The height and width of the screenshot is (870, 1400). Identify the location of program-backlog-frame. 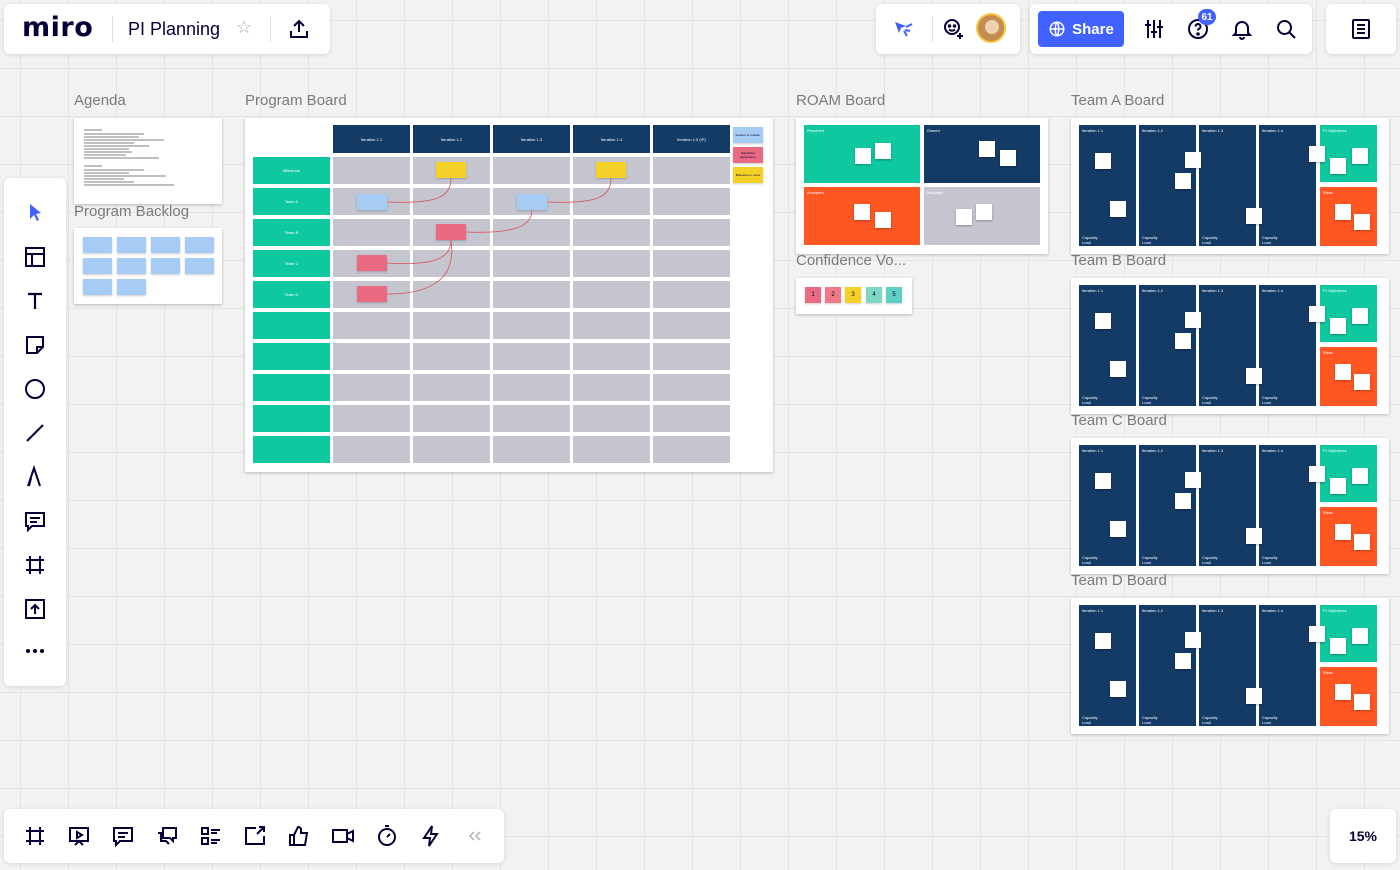
(148, 266).